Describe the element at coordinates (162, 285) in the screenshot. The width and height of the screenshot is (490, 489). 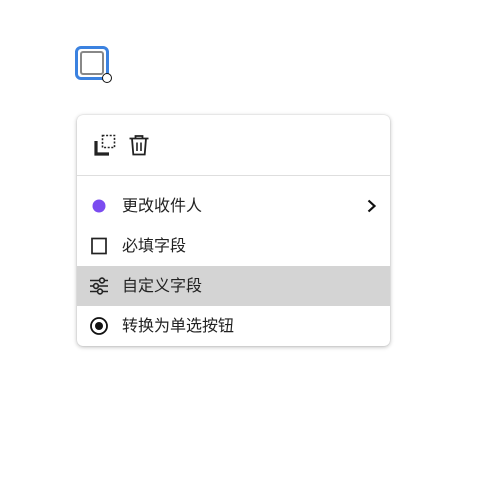
I see `menu-item-label: 自定义字段` at that location.